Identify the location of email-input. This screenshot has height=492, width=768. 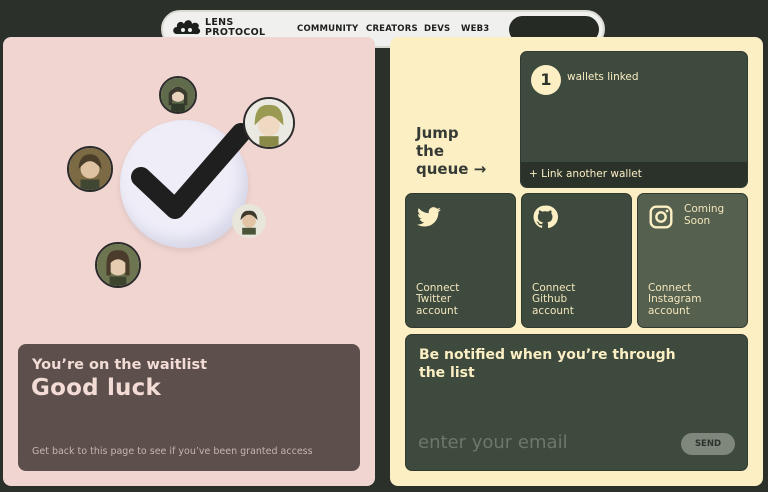
(538, 442).